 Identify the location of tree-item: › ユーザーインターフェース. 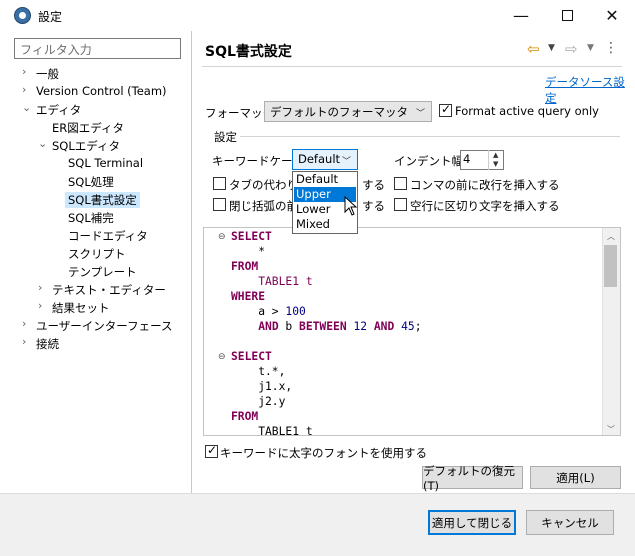
(97, 325).